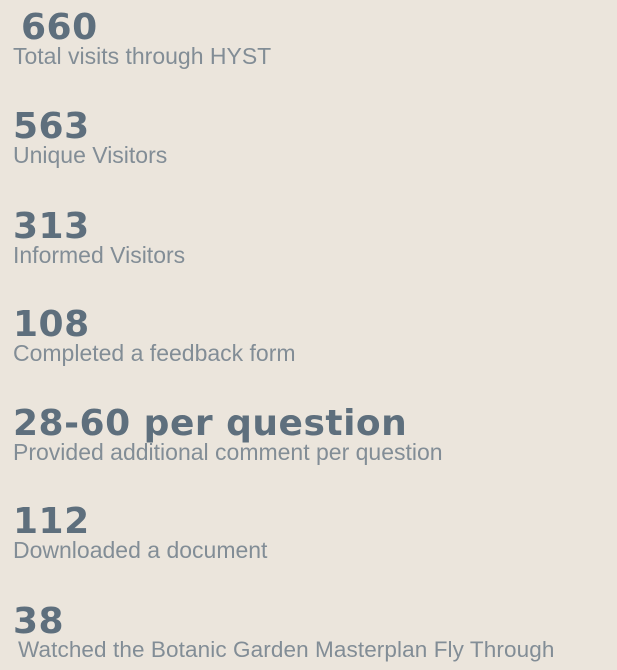 The width and height of the screenshot is (617, 670). I want to click on stat-informed-visitors: 313 Informed Visitors, so click(313, 237).